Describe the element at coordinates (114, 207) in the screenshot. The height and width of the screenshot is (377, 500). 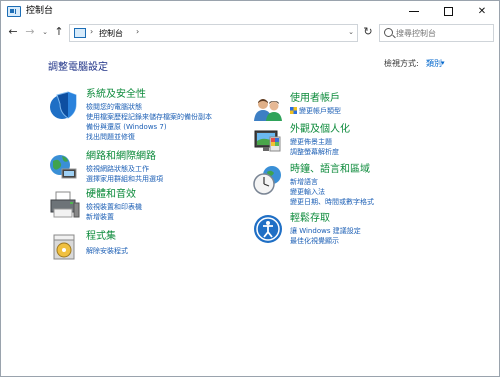
I see `link-devices-printers: 檢視裝置和印表機` at that location.